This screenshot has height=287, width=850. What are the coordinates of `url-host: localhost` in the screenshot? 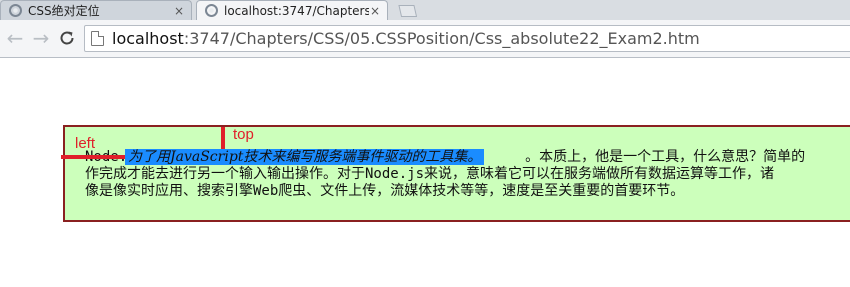 It's located at (148, 38).